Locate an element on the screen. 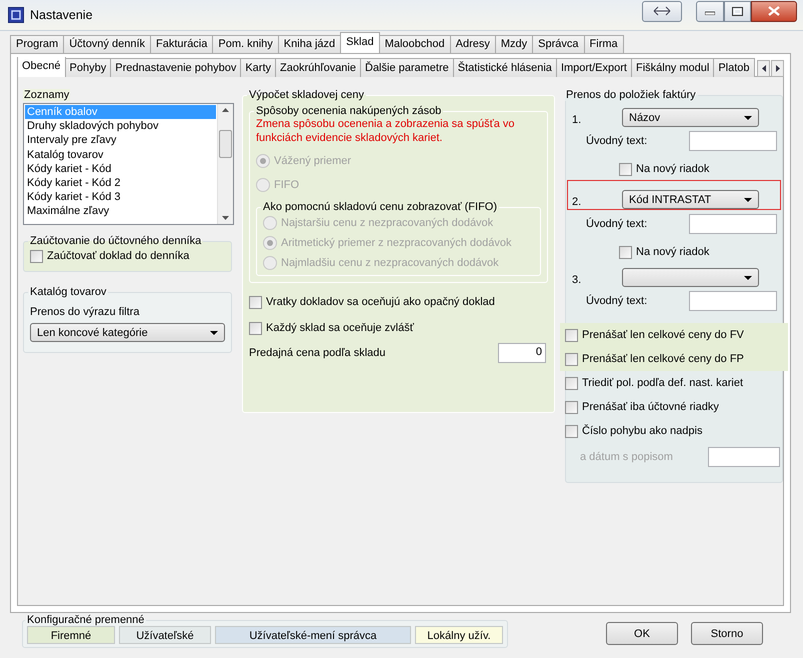 The image size is (803, 658). tab: Platob is located at coordinates (734, 67).